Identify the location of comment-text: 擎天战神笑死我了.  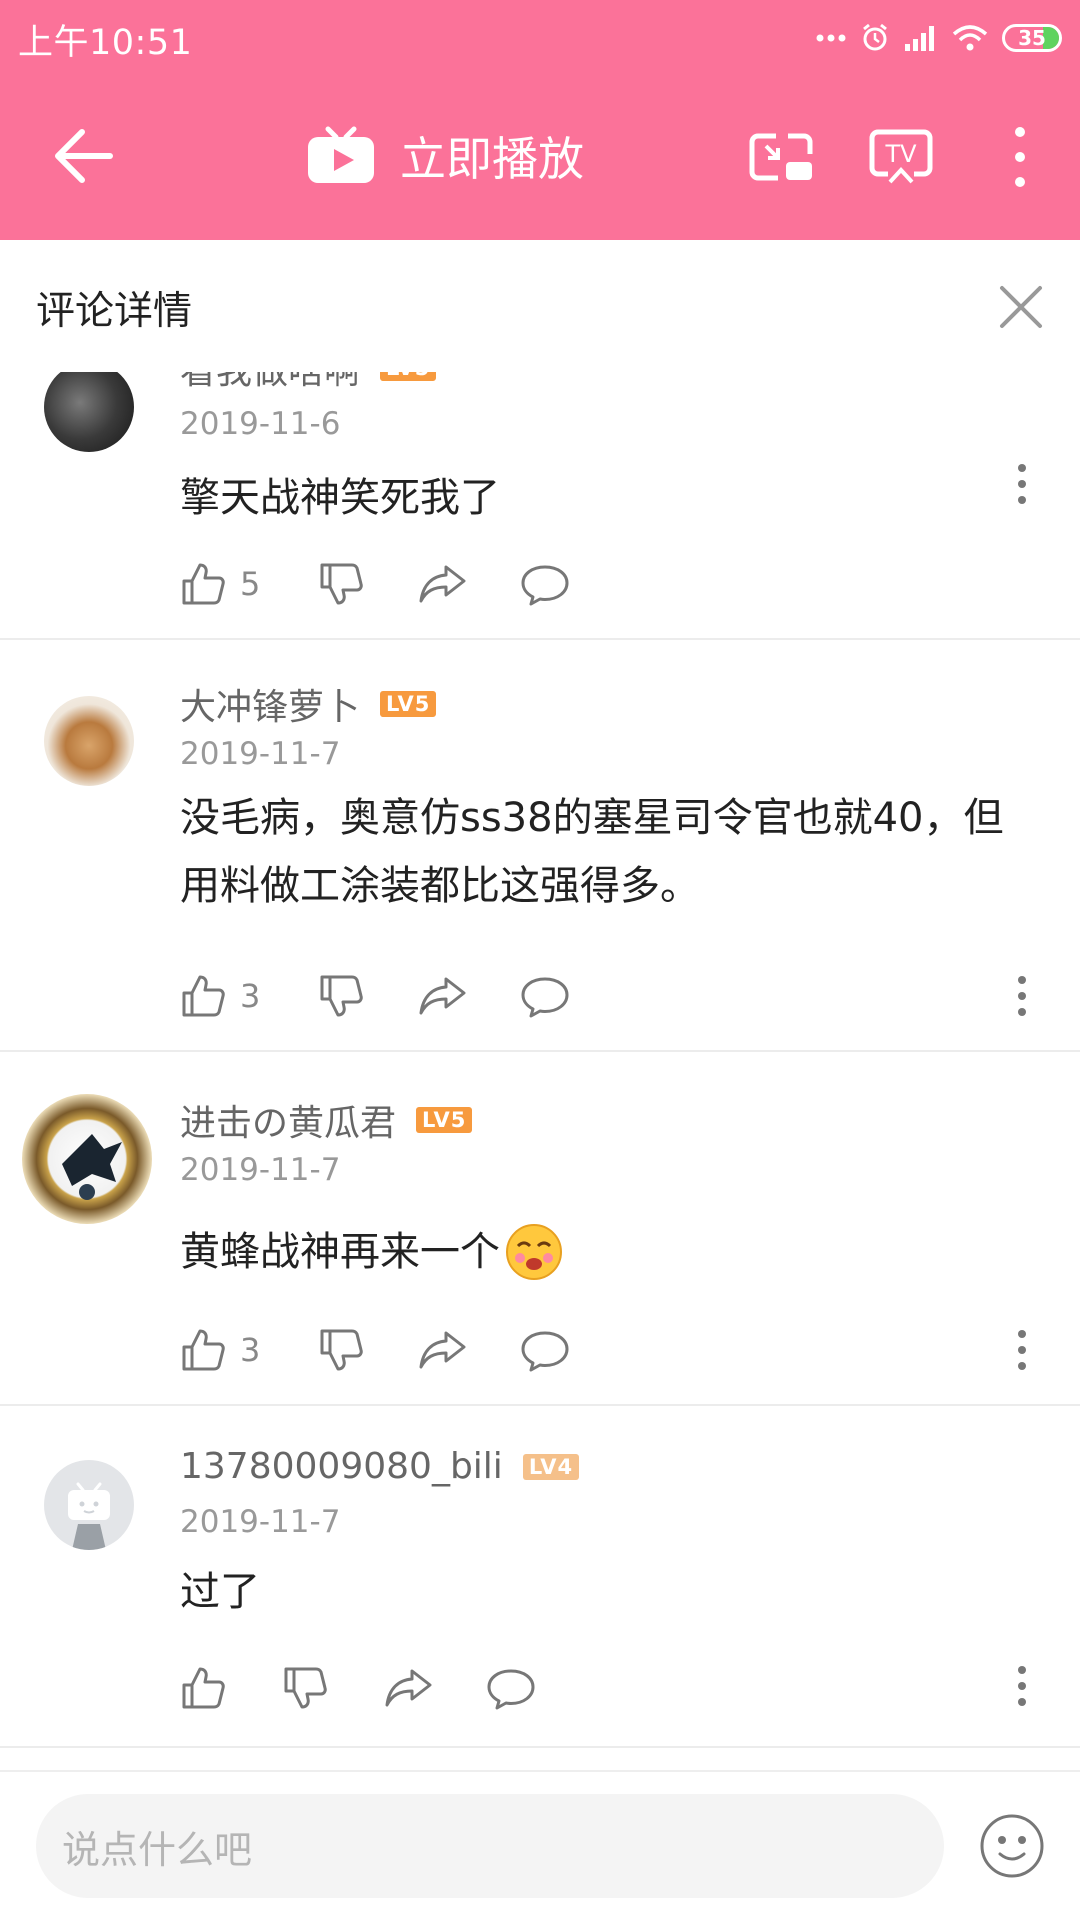
(340, 498).